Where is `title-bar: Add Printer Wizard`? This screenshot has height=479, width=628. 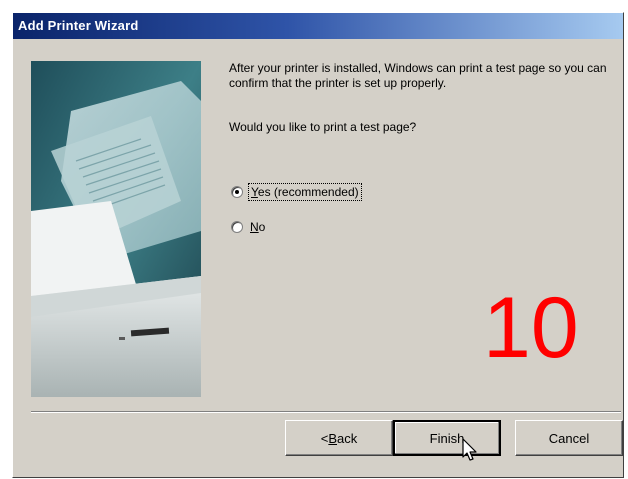
title-bar: Add Printer Wizard is located at coordinates (318, 26).